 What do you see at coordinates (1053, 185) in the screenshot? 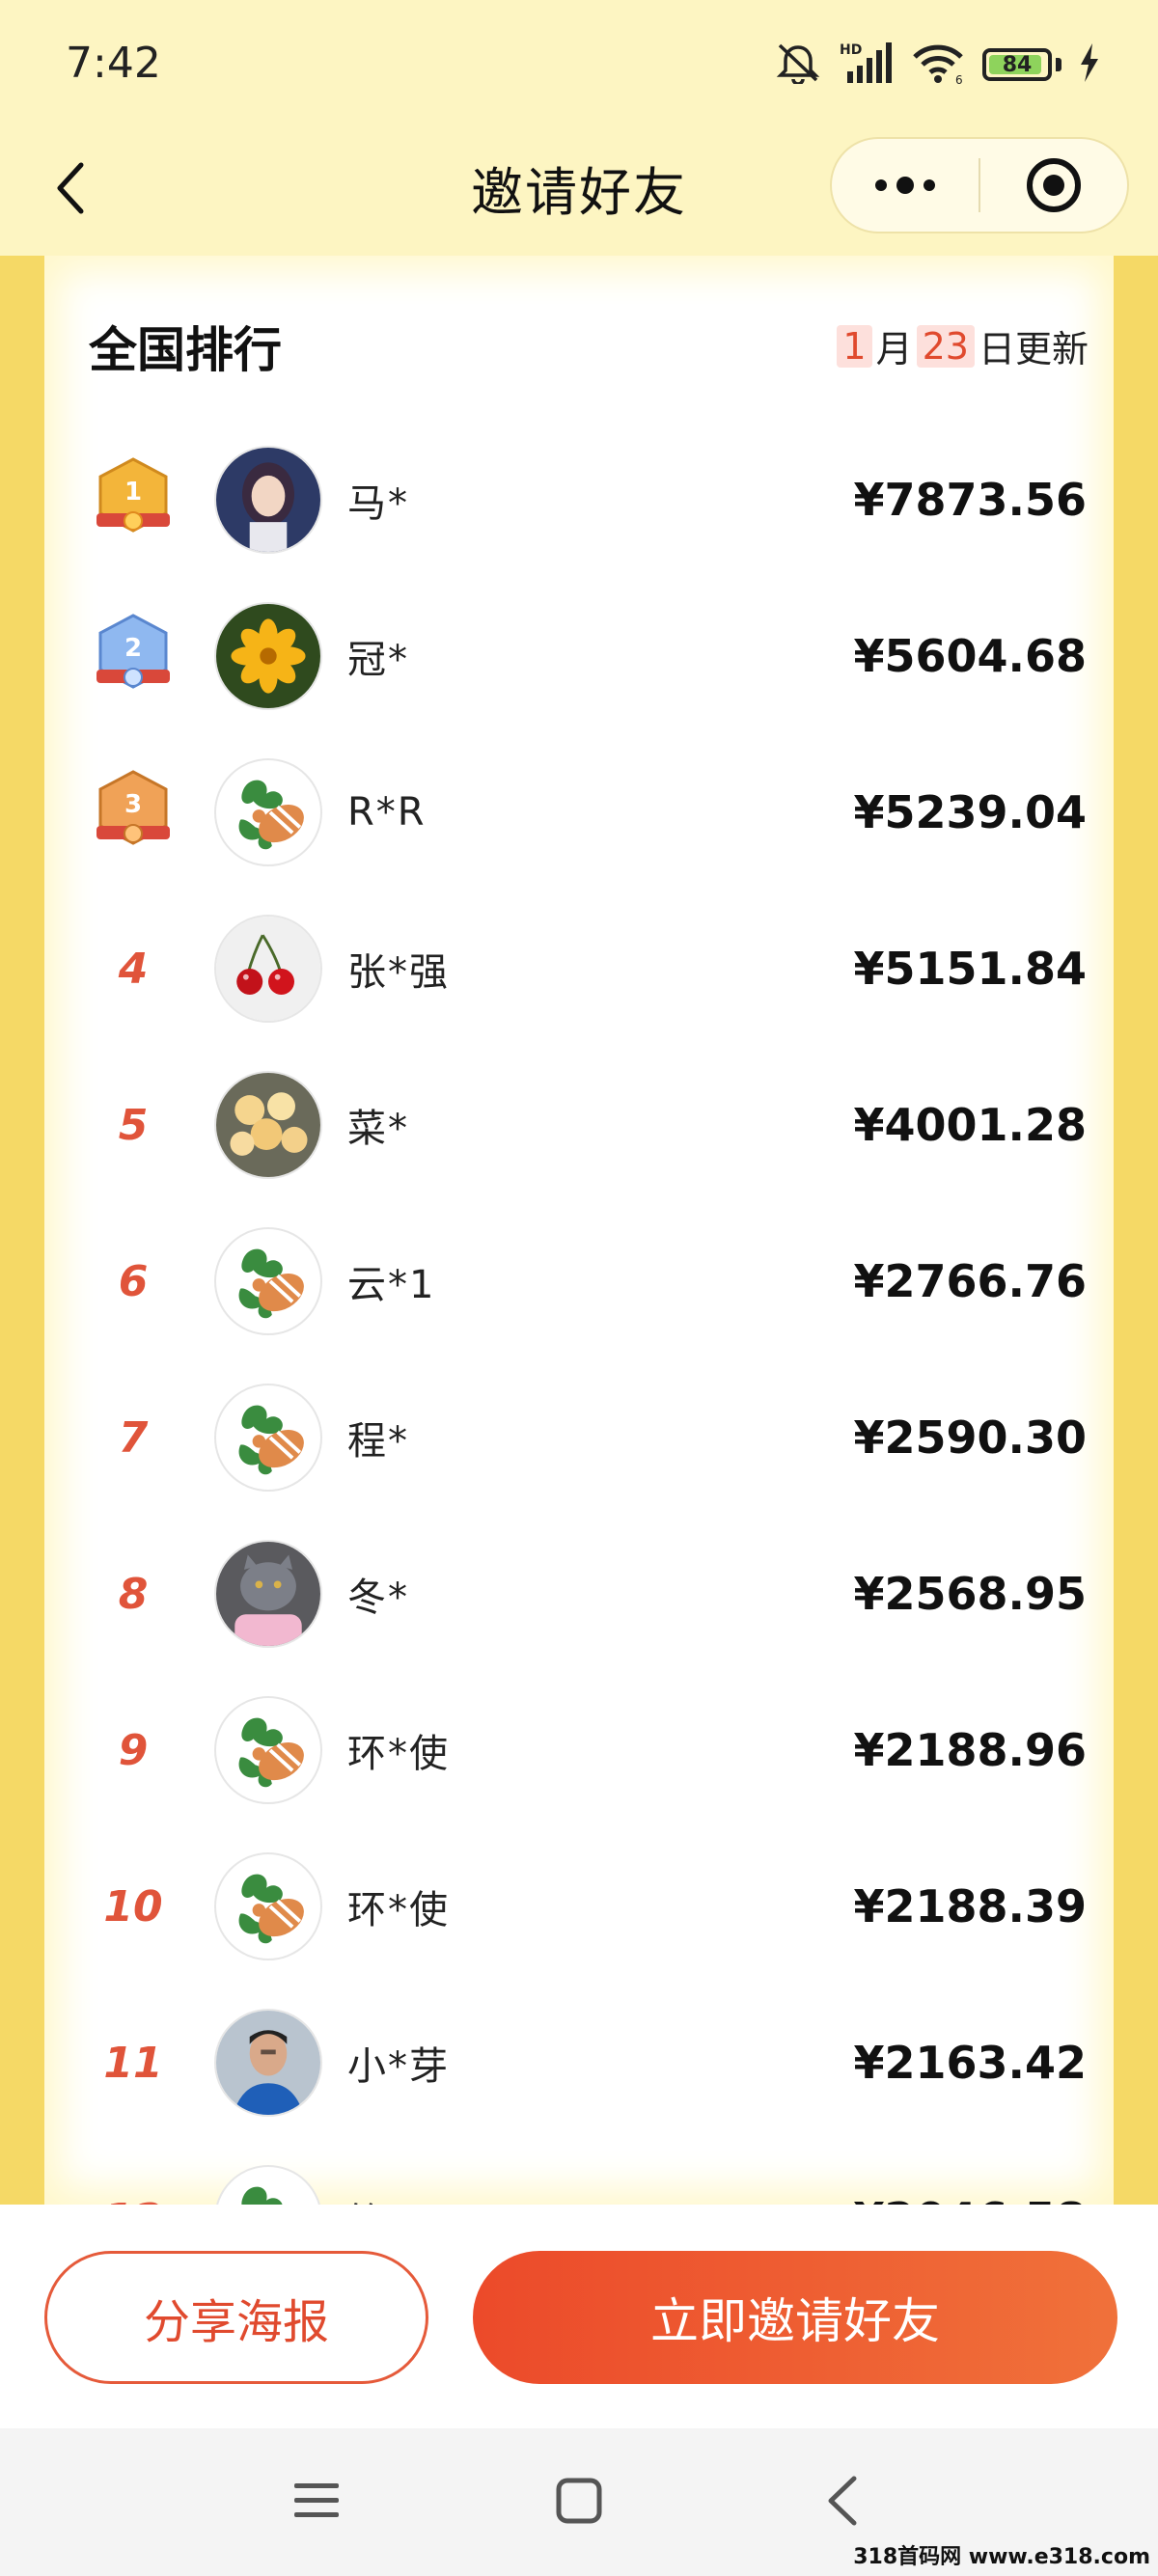
I see `close-miniprogram-button` at bounding box center [1053, 185].